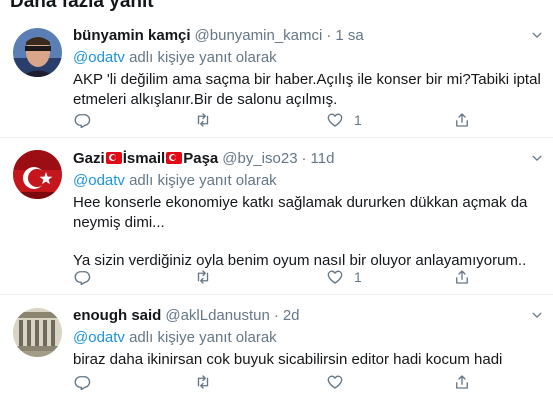 Image resolution: width=553 pixels, height=420 pixels. What do you see at coordinates (308, 159) in the screenshot?
I see `tweet-header: Gazi İsmail Paşa @by_iso23 · 11d` at bounding box center [308, 159].